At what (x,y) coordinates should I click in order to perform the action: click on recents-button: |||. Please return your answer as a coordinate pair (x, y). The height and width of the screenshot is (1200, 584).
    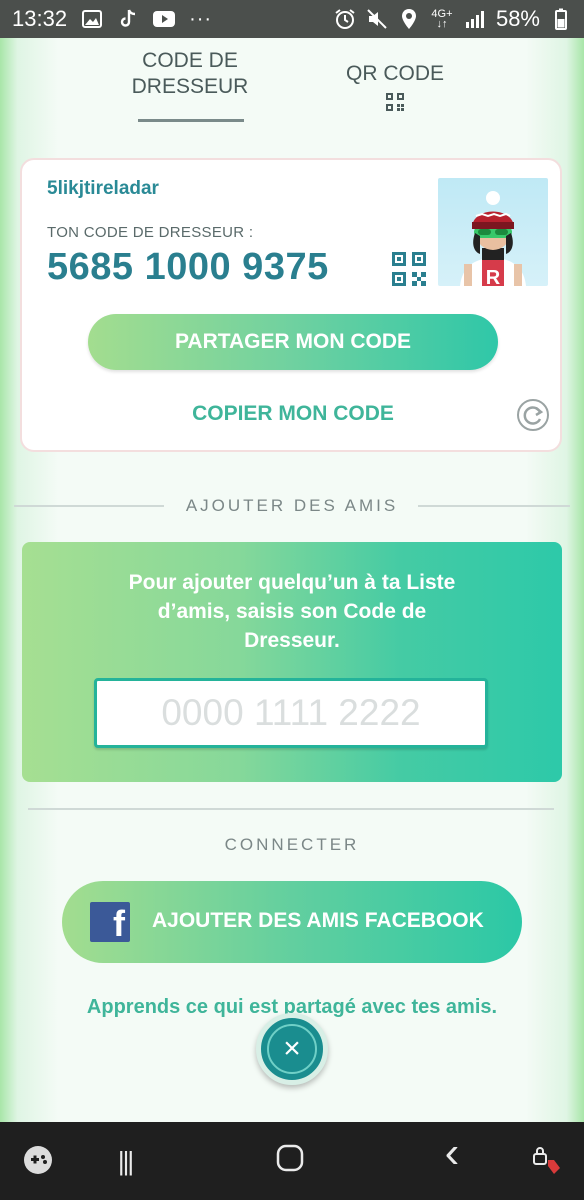
    Looking at the image, I should click on (125, 1161).